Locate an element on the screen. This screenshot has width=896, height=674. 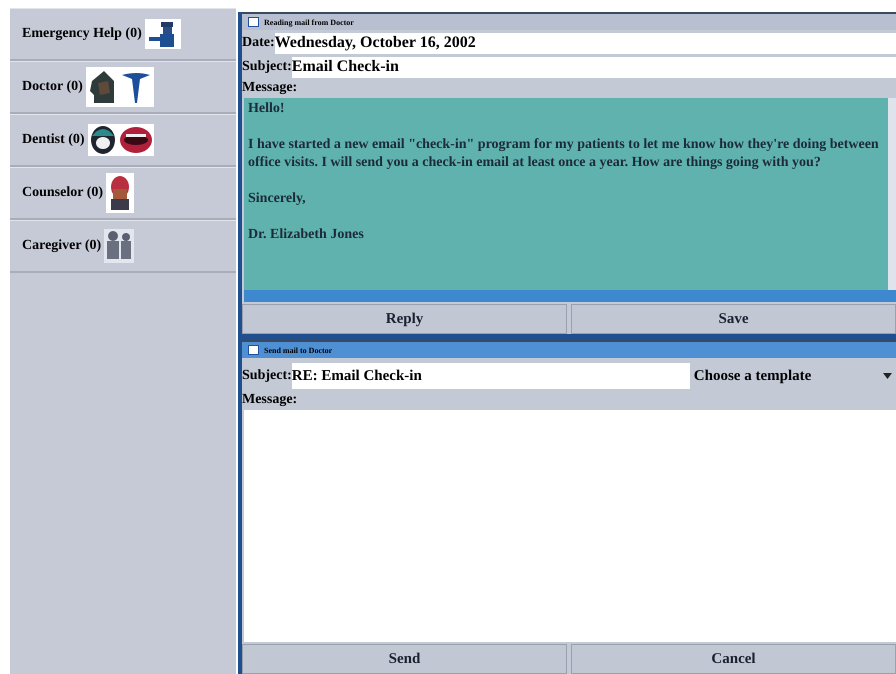
field-label: Date: is located at coordinates (258, 42).